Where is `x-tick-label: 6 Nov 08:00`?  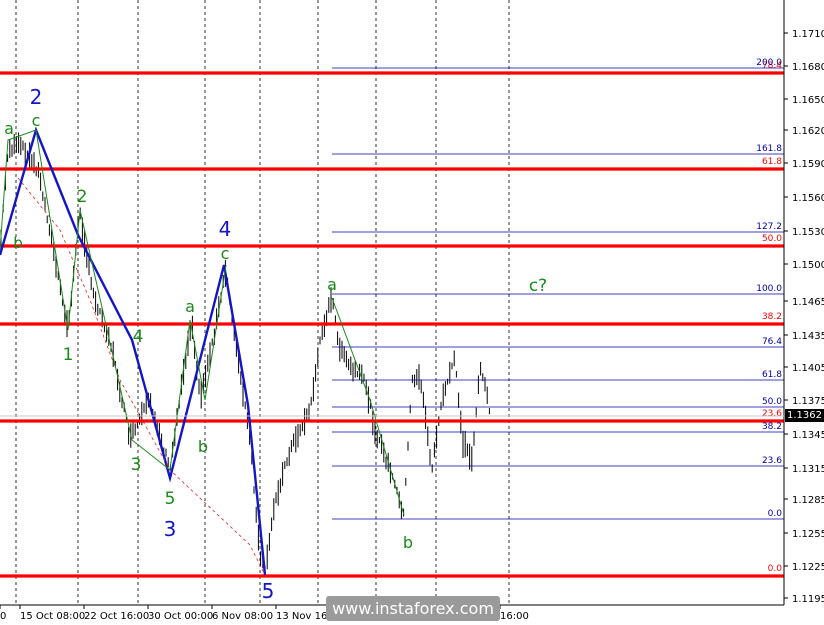
x-tick-label: 6 Nov 08:00 is located at coordinates (242, 616).